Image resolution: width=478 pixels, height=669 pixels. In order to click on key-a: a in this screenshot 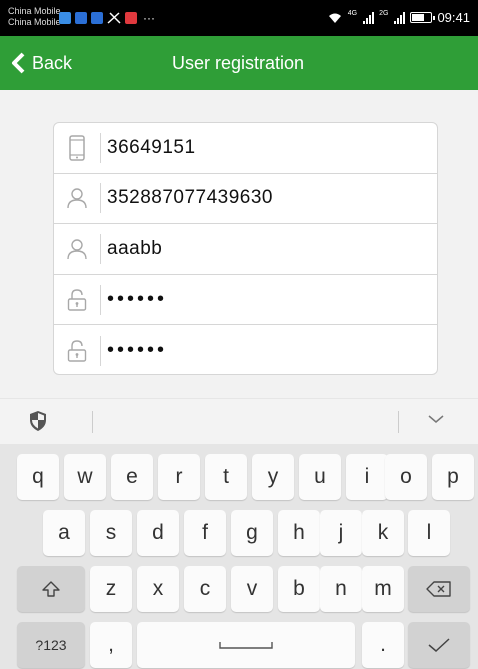, I will do `click(64, 533)`.